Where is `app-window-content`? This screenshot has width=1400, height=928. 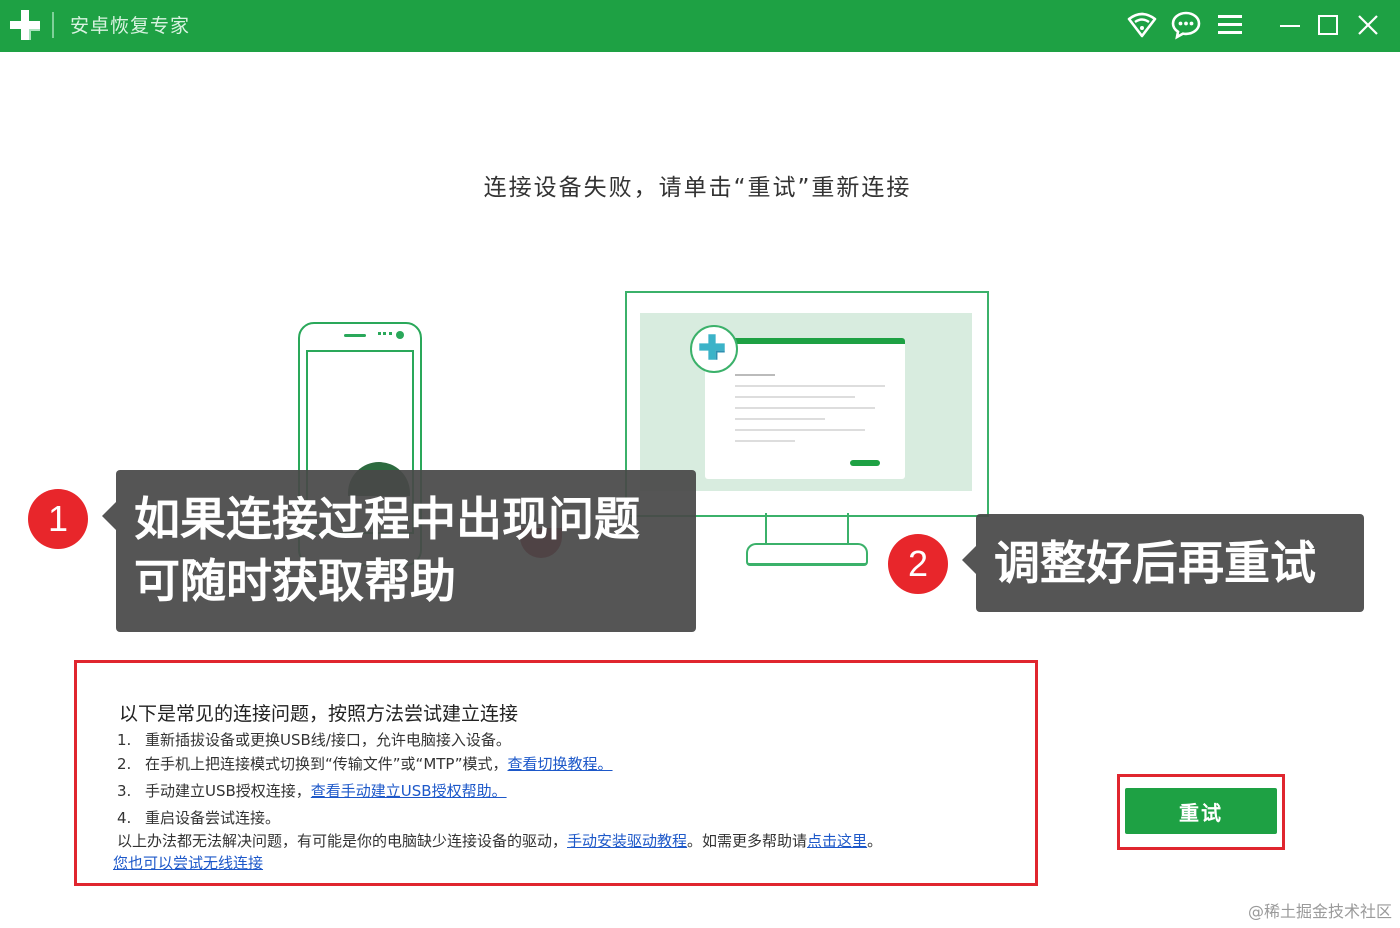
app-window-content is located at coordinates (810, 412).